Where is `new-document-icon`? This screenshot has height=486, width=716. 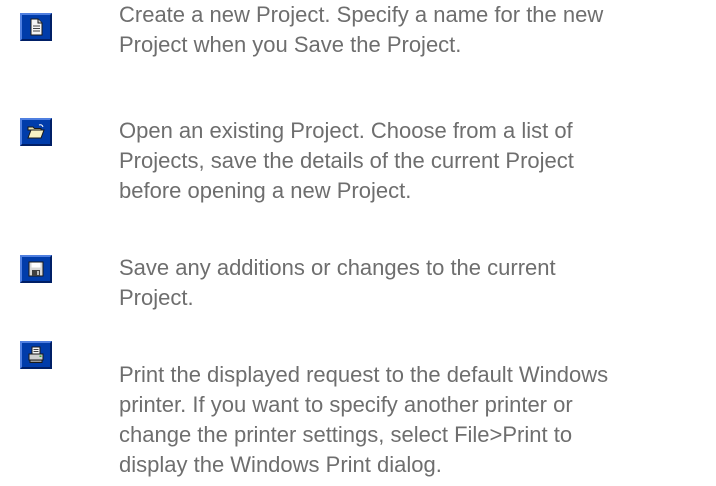 new-document-icon is located at coordinates (36, 27).